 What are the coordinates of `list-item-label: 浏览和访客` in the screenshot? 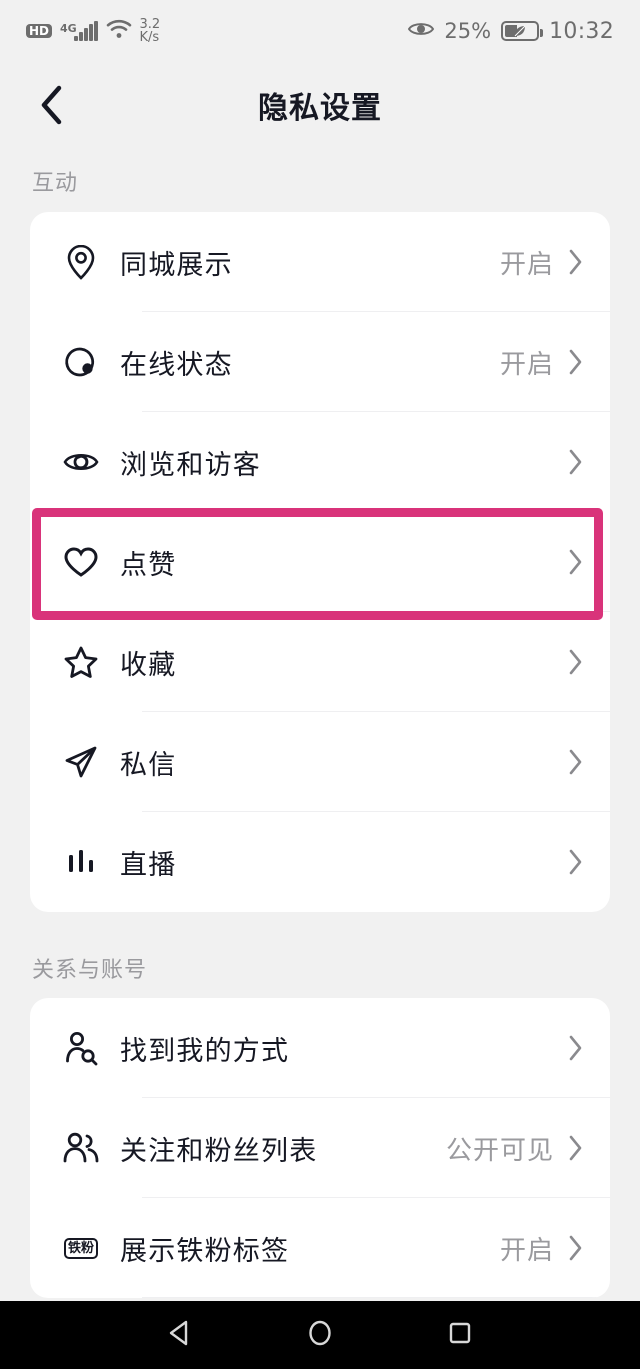 It's located at (190, 465).